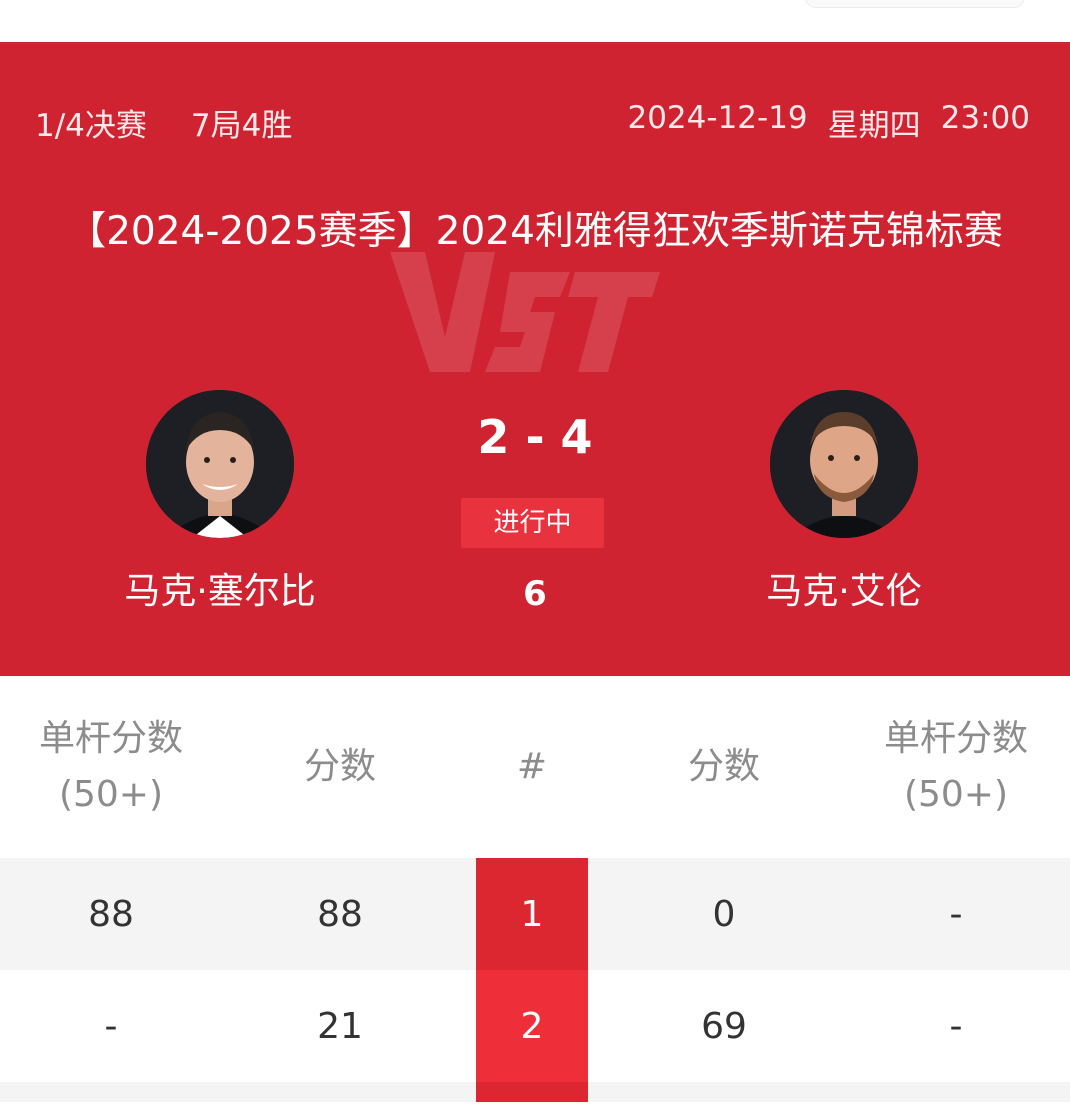  I want to click on current-frame: 6, so click(535, 594).